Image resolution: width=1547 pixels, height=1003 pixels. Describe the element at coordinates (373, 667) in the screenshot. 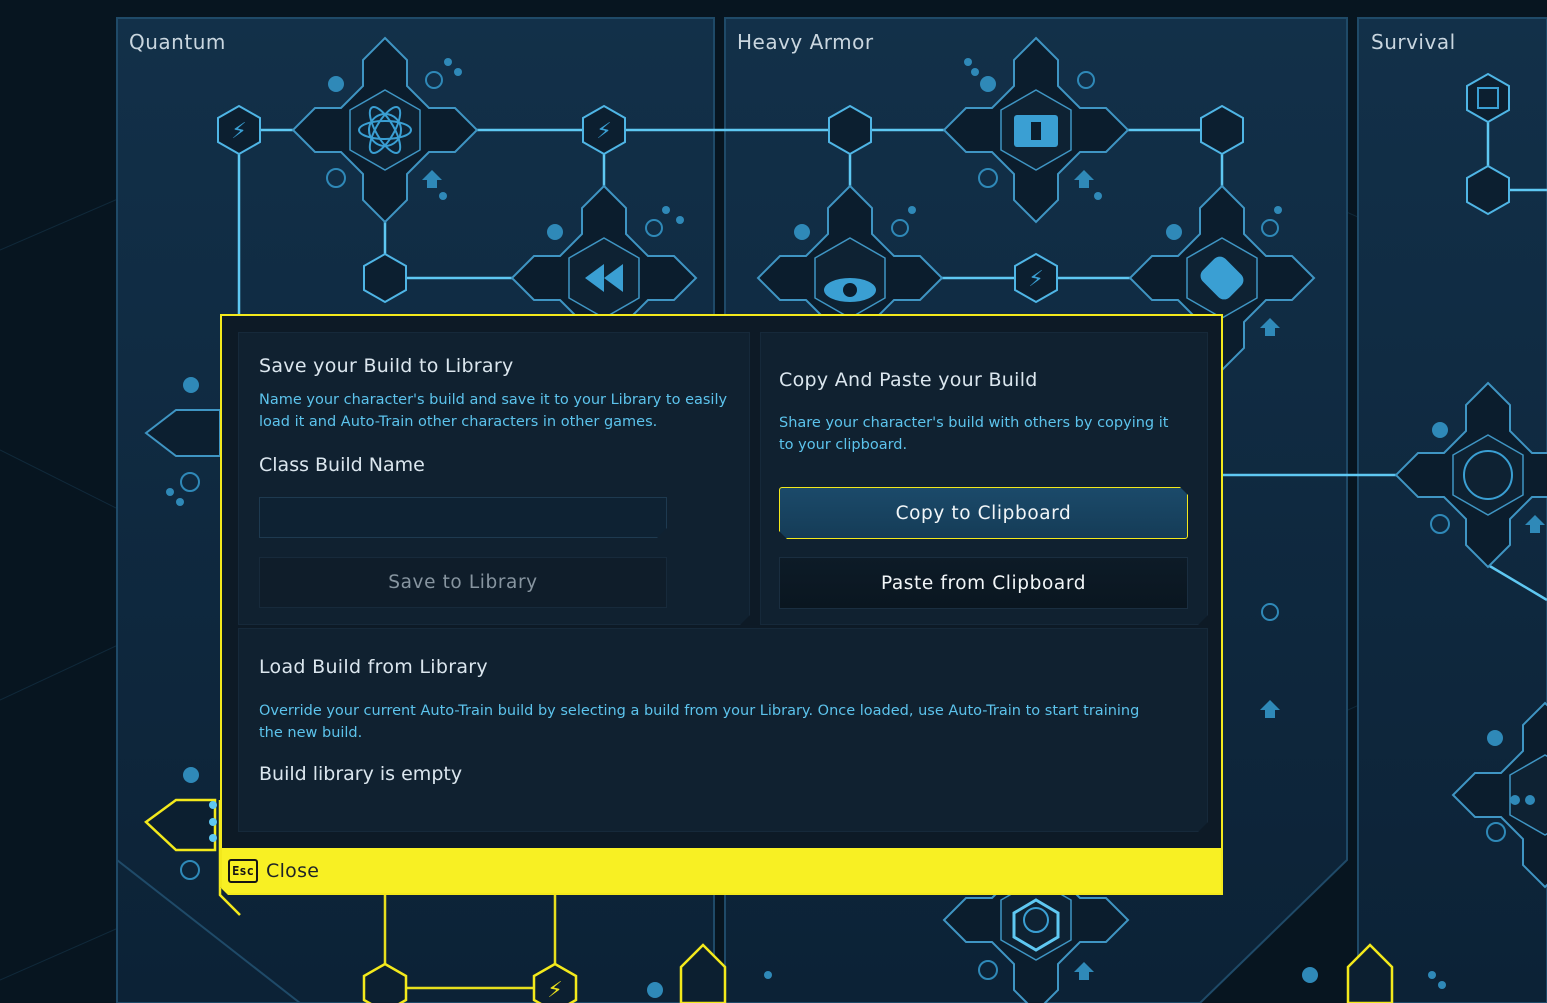

I see `load-build-title: Load Build from Library` at that location.